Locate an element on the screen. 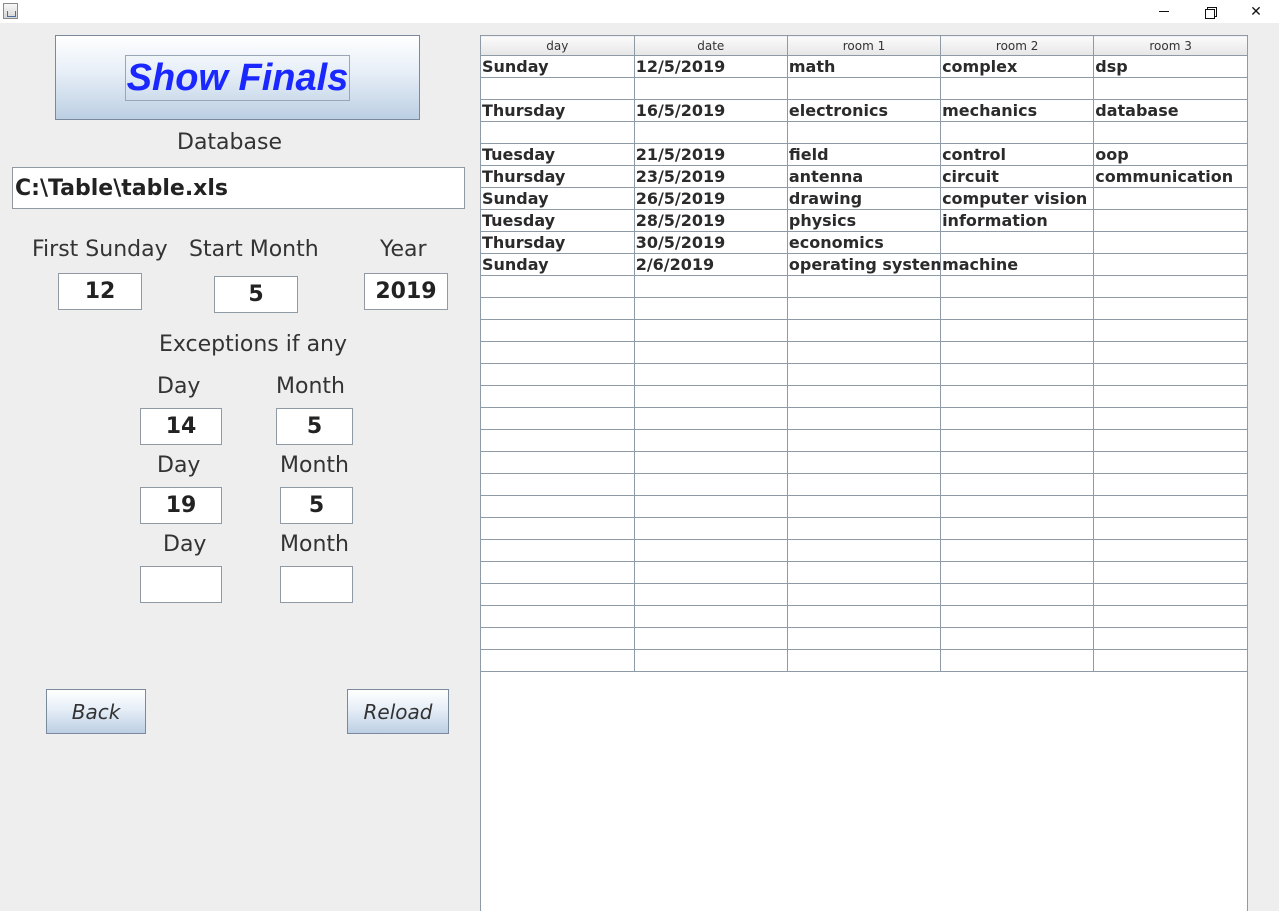  table-cell: mechanics is located at coordinates (1017, 110).